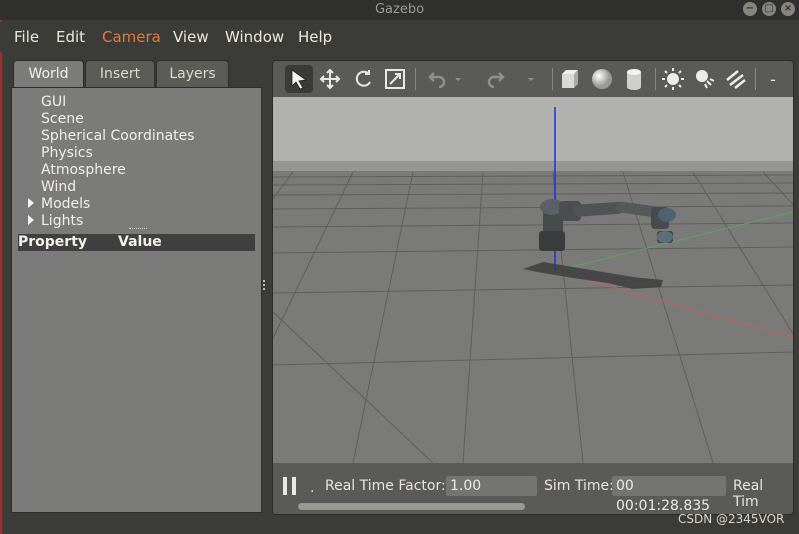 The width and height of the screenshot is (799, 534). What do you see at coordinates (65, 204) in the screenshot?
I see `tree-item-models: Models` at bounding box center [65, 204].